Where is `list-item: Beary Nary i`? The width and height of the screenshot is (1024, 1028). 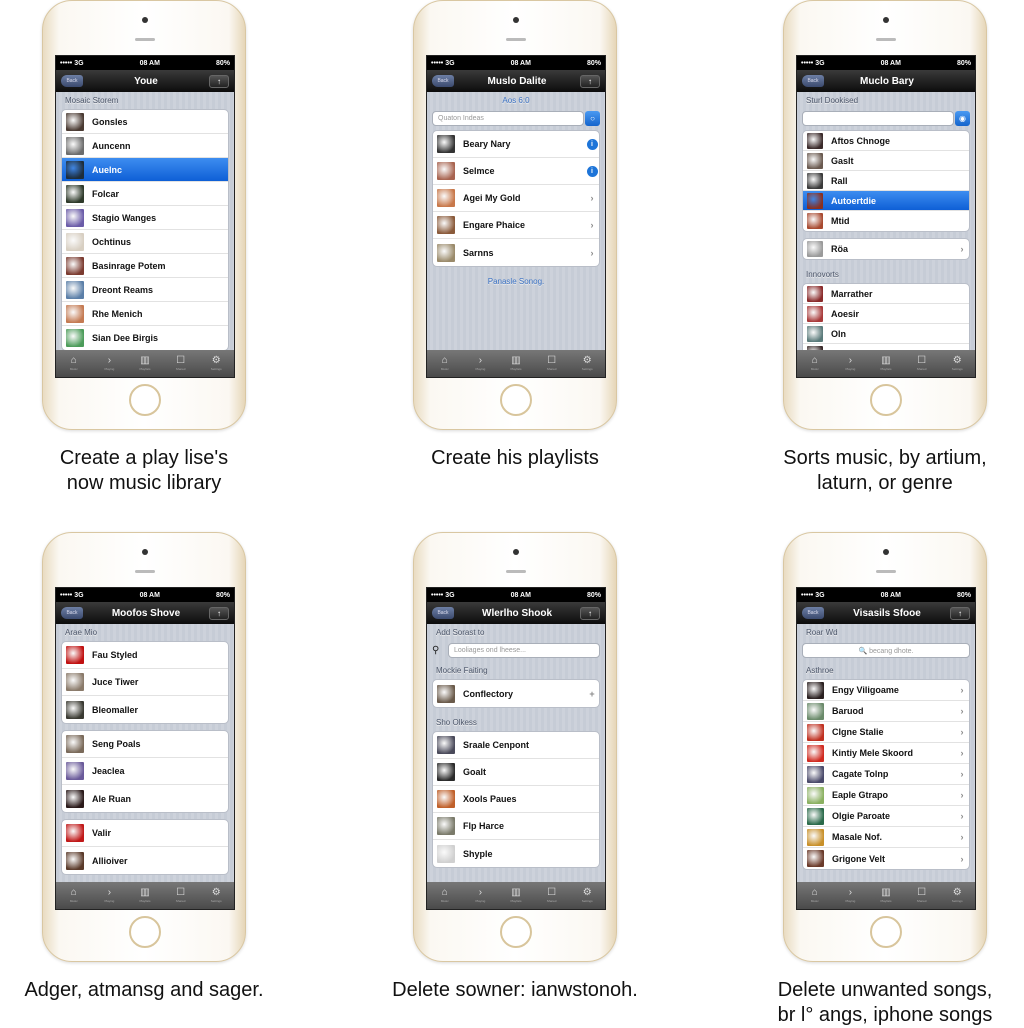
list-item: Beary Nary i is located at coordinates (516, 144).